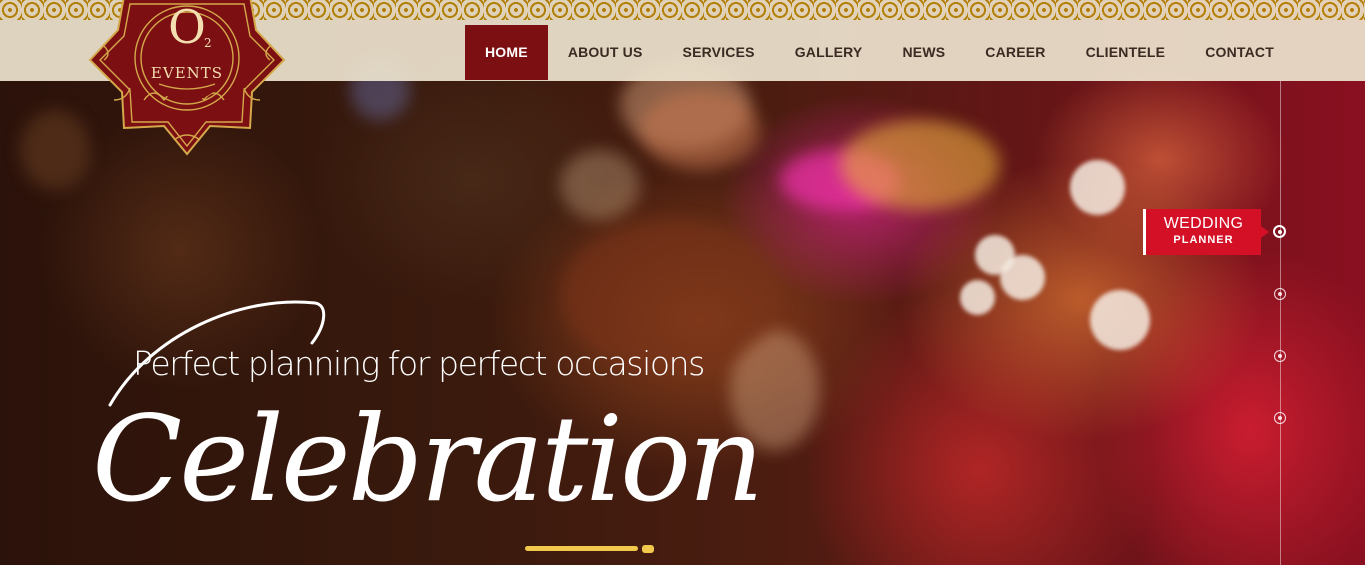 This screenshot has height=565, width=1365. What do you see at coordinates (1239, 52) in the screenshot?
I see `nav-contact: CONTACT` at bounding box center [1239, 52].